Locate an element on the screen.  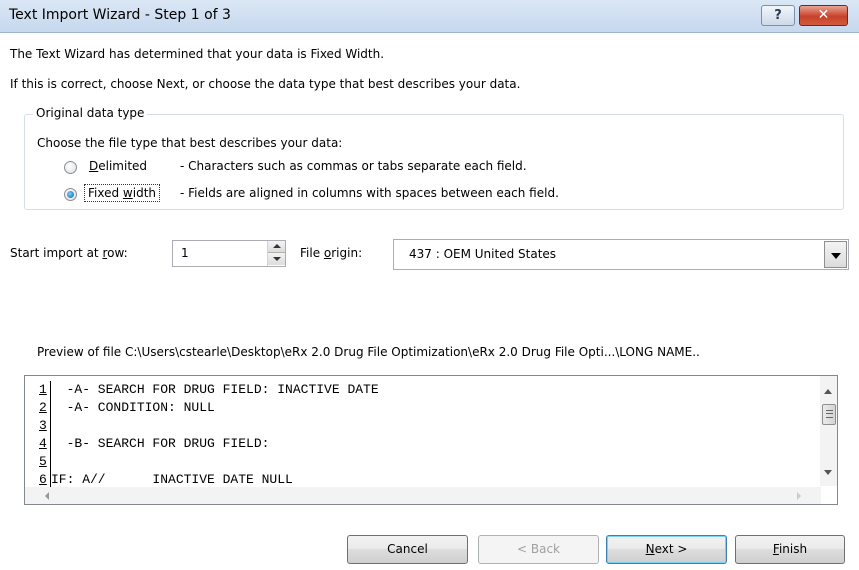
finish-button: Finish is located at coordinates (790, 549).